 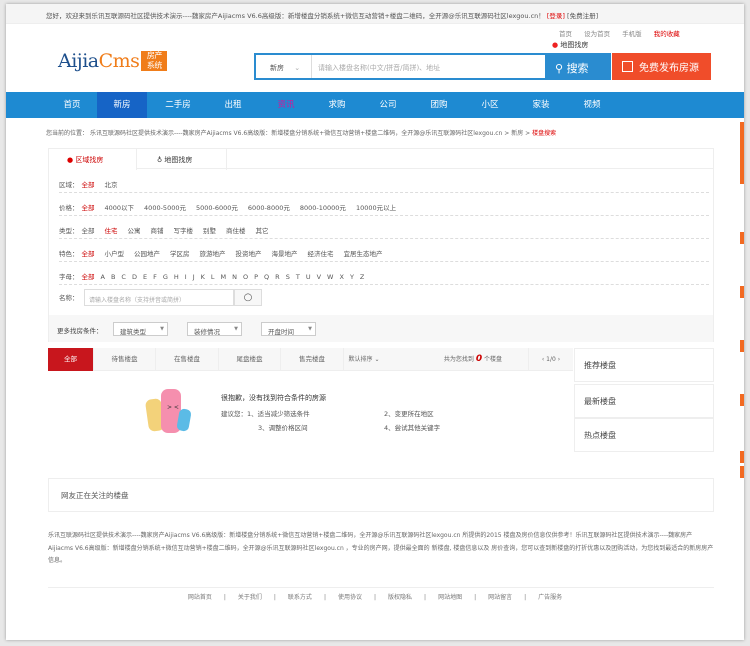 I want to click on filter-option: P, so click(x=256, y=277).